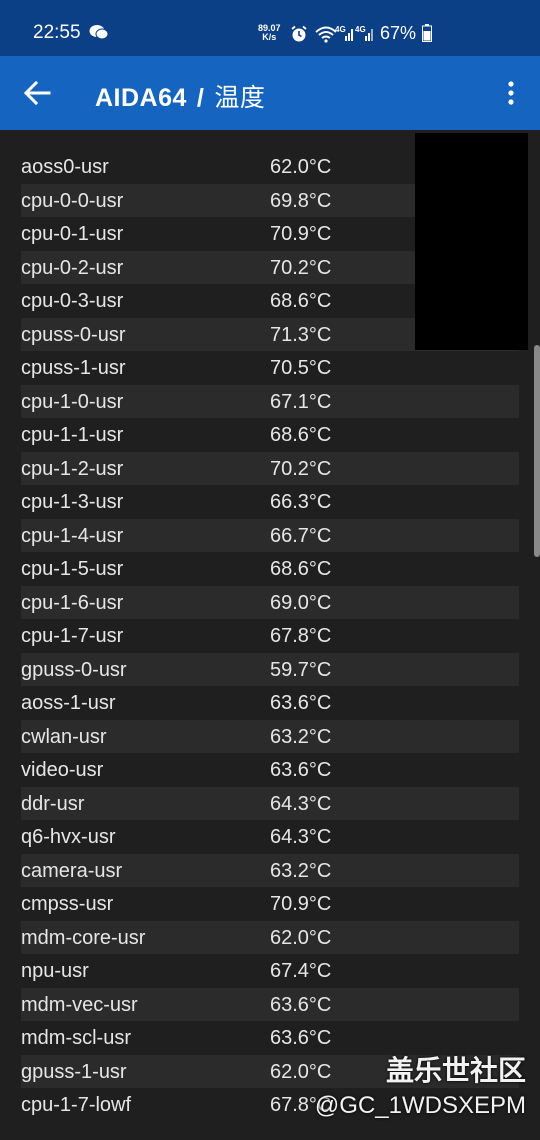  I want to click on battery-percent: 67%, so click(398, 33).